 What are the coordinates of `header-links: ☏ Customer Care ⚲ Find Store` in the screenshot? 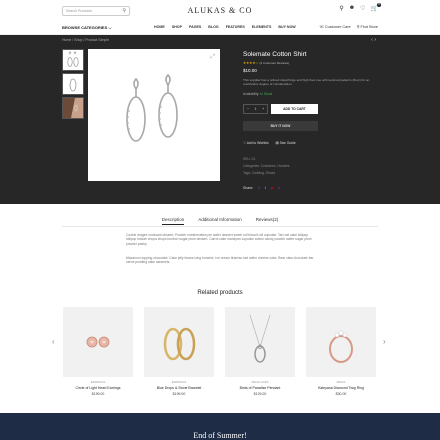 It's located at (348, 26).